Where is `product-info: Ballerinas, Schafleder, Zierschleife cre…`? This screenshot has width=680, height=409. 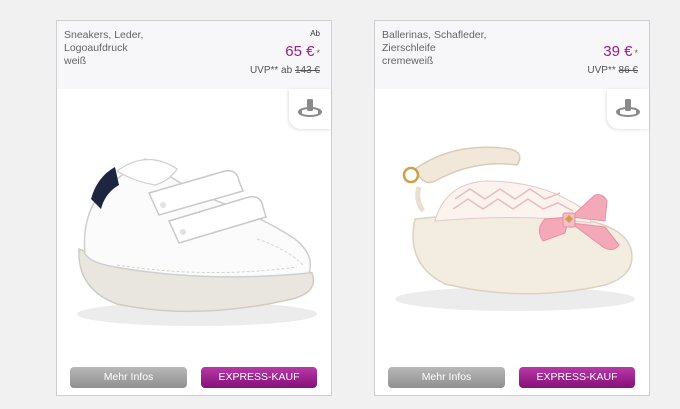 product-info: Ballerinas, Schafleder, Zierschleife cre… is located at coordinates (512, 55).